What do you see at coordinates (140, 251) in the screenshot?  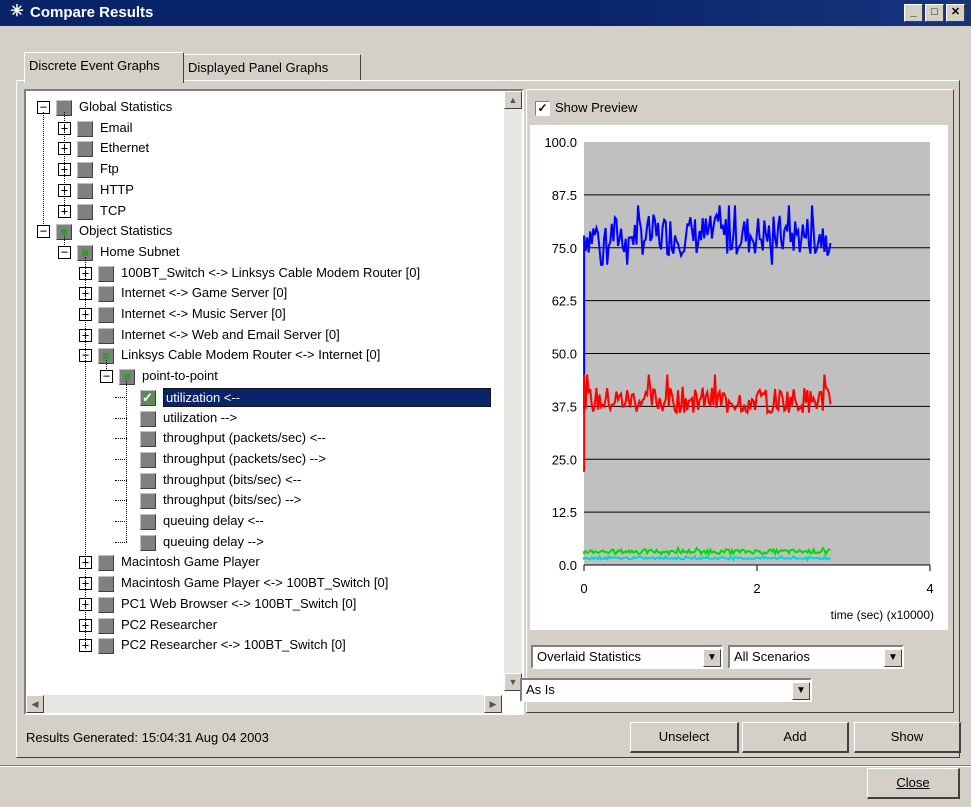 I see `tree-item-label: Home Subnet` at bounding box center [140, 251].